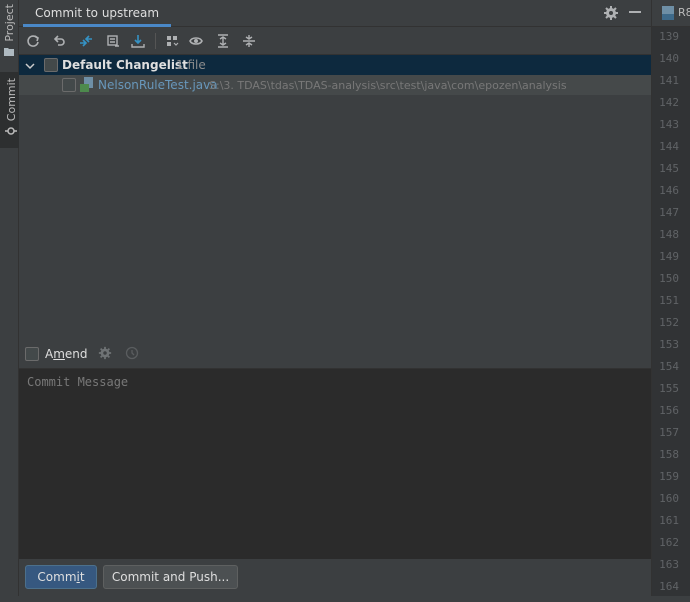  I want to click on line-number: 142, so click(669, 102).